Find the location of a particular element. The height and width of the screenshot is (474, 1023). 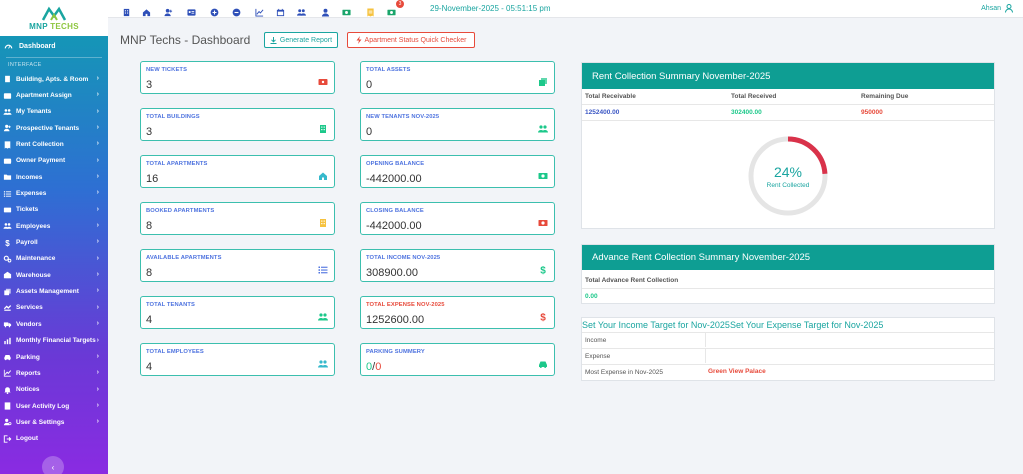

sidebar-item-notices: Notices › is located at coordinates (54, 390).